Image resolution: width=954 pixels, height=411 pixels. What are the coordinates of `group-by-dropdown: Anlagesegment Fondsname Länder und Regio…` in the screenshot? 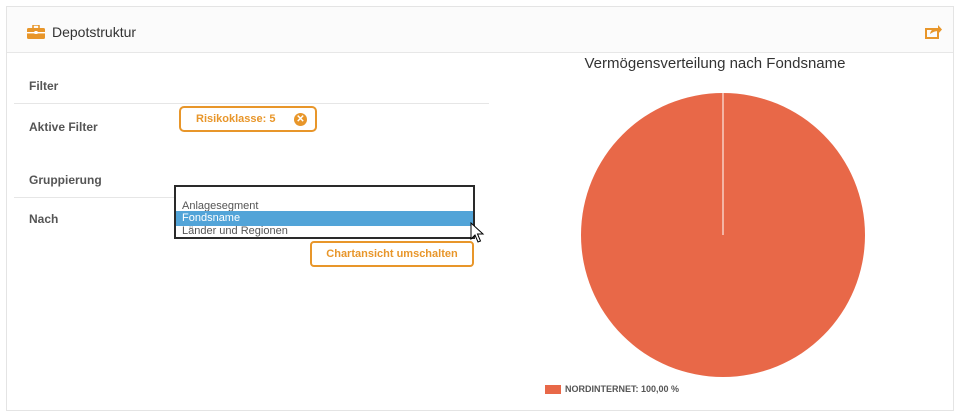 It's located at (324, 212).